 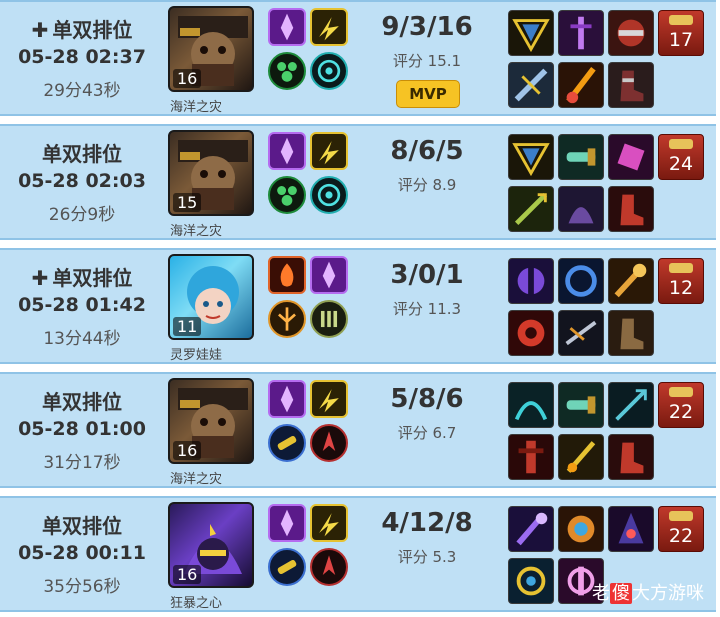 I want to click on match-duration: 29分43秒, so click(x=82, y=91).